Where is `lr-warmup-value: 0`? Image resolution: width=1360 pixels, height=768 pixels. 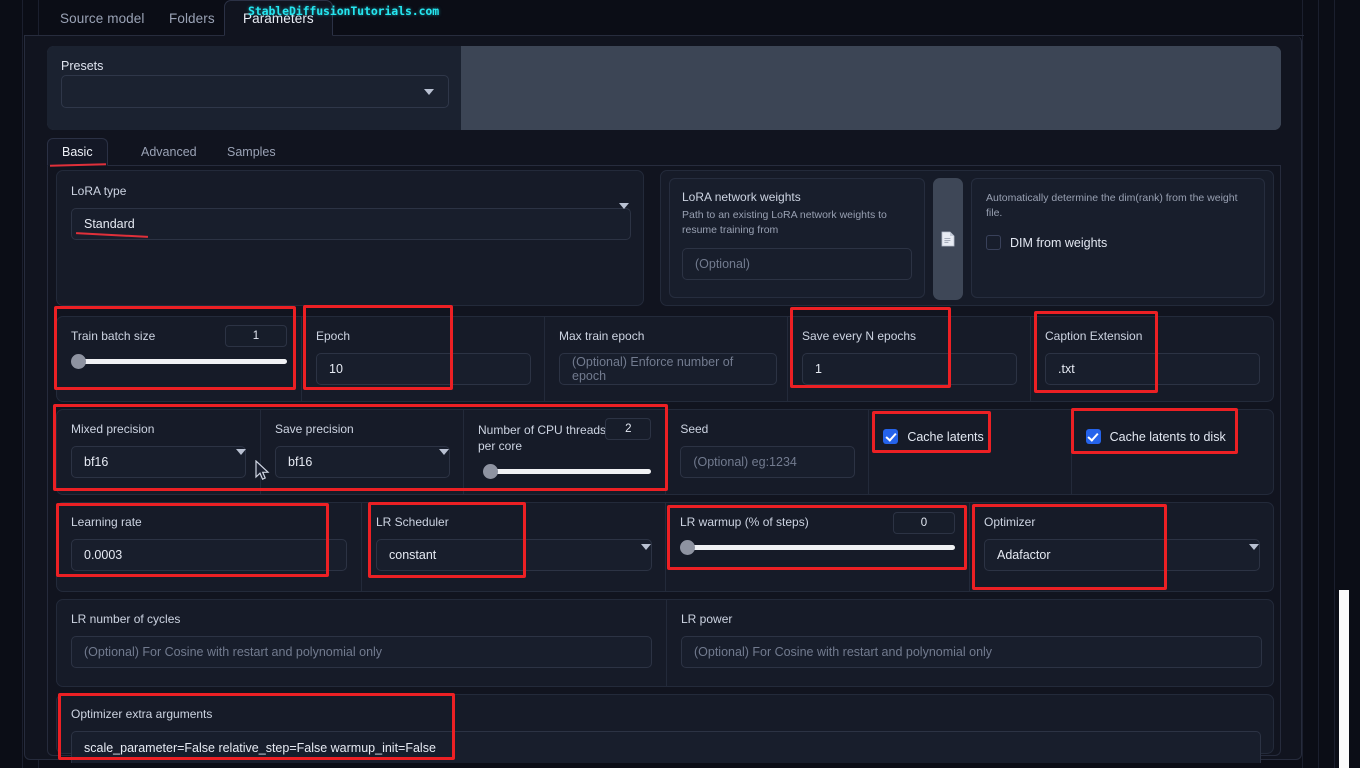 lr-warmup-value: 0 is located at coordinates (924, 523).